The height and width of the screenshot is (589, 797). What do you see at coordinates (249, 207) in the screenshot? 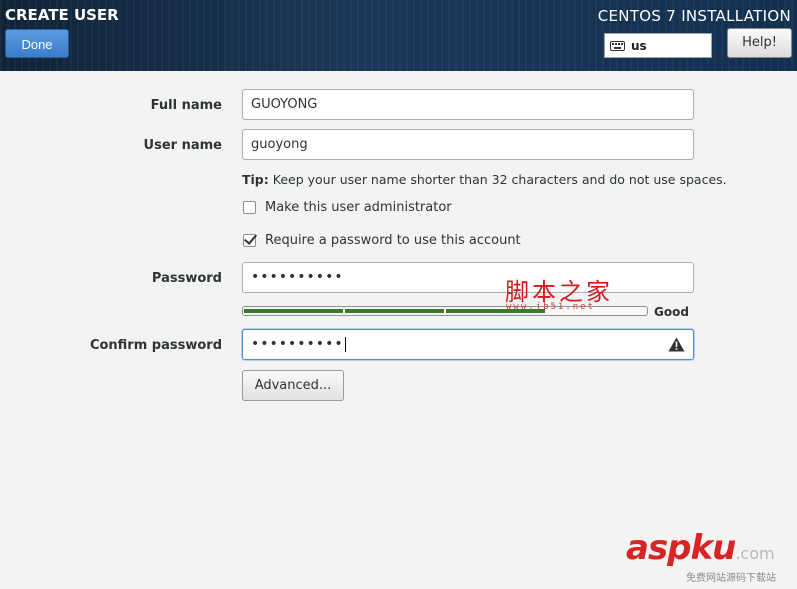
I see `admin-checkbox` at bounding box center [249, 207].